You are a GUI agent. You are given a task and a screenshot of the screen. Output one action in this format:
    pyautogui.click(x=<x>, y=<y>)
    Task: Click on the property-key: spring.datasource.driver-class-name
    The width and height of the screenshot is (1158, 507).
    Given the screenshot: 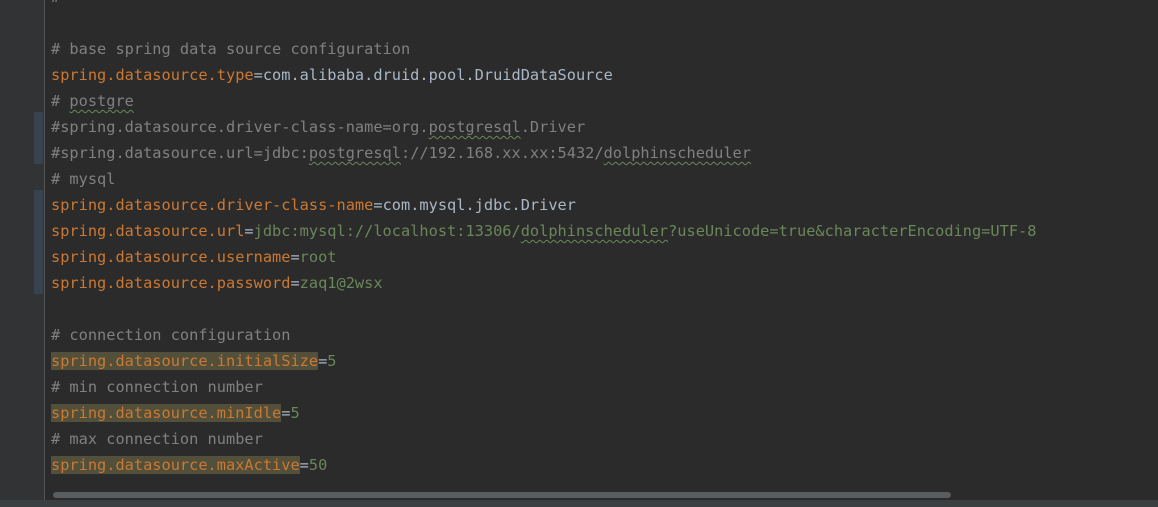 What is the action you would take?
    pyautogui.click(x=212, y=205)
    